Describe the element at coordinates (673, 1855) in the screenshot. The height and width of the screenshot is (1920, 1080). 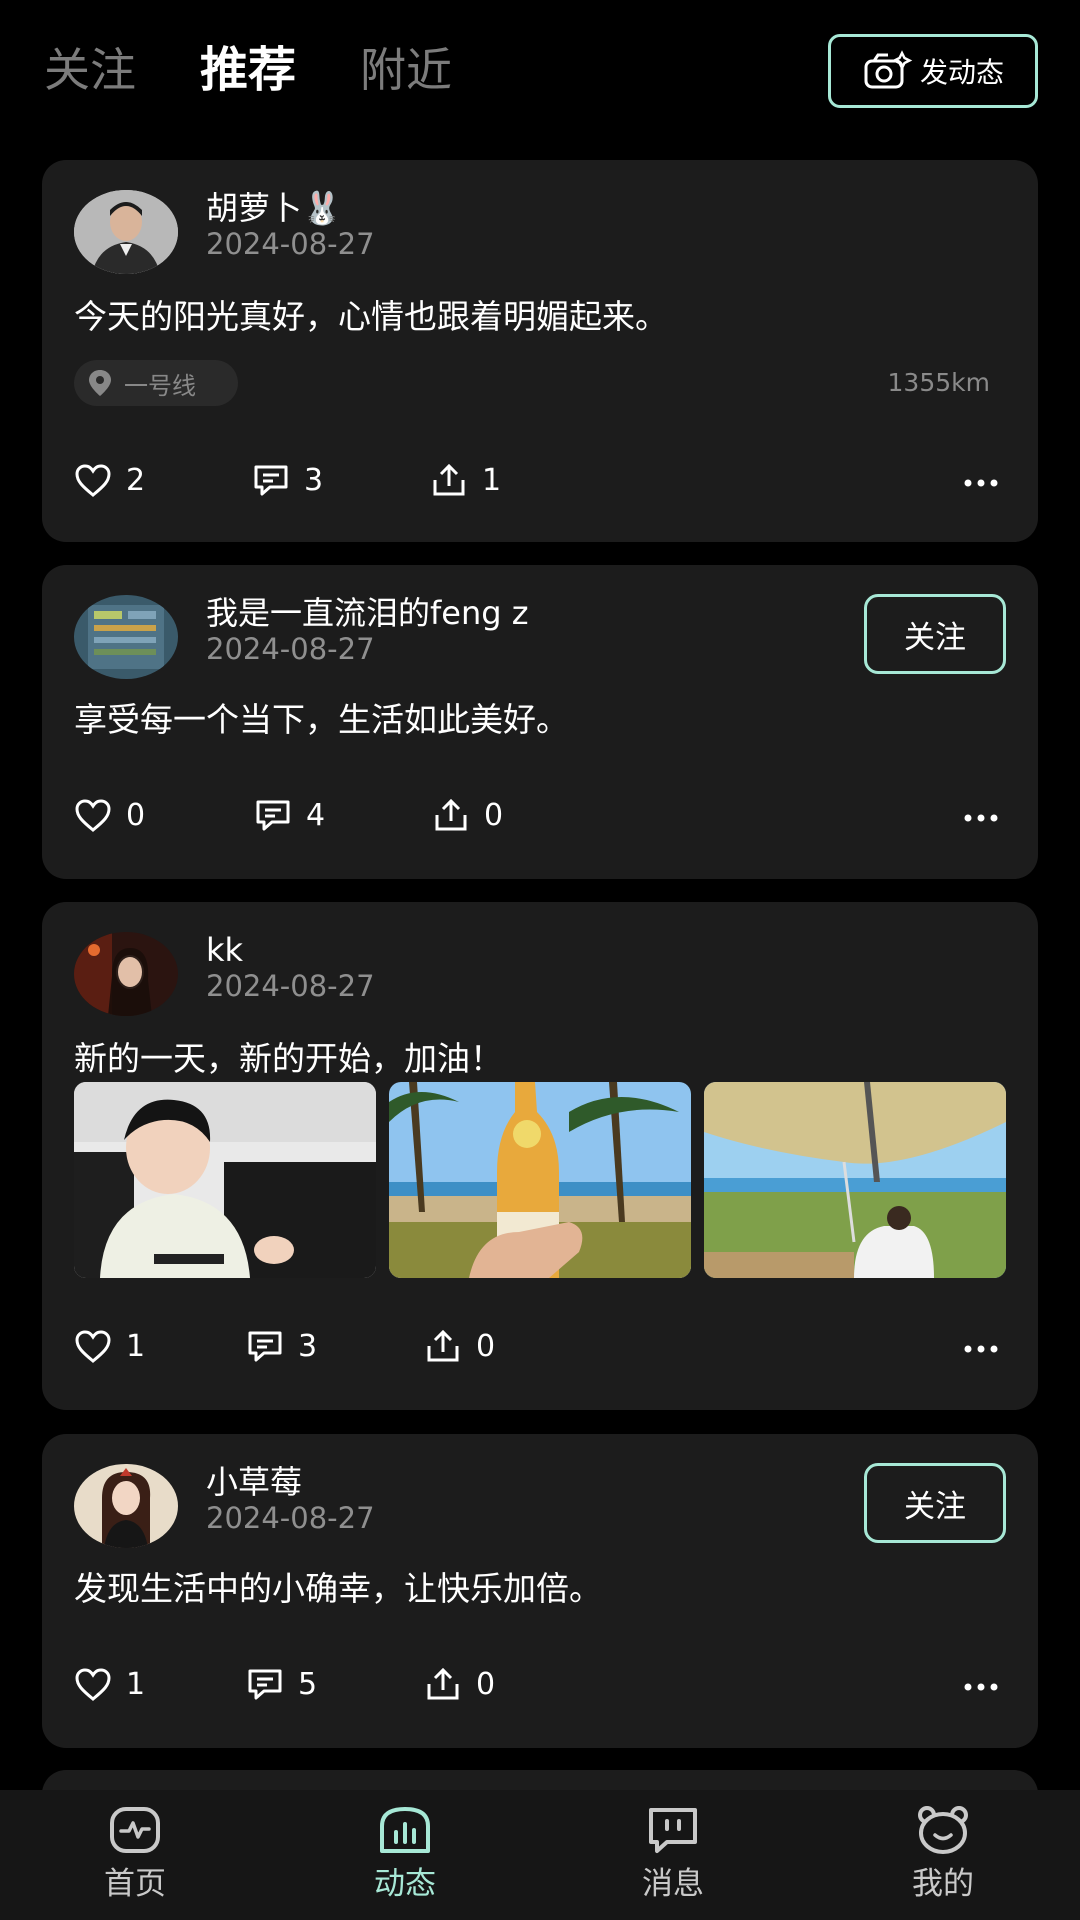
I see `nav-messages: 消息` at that location.